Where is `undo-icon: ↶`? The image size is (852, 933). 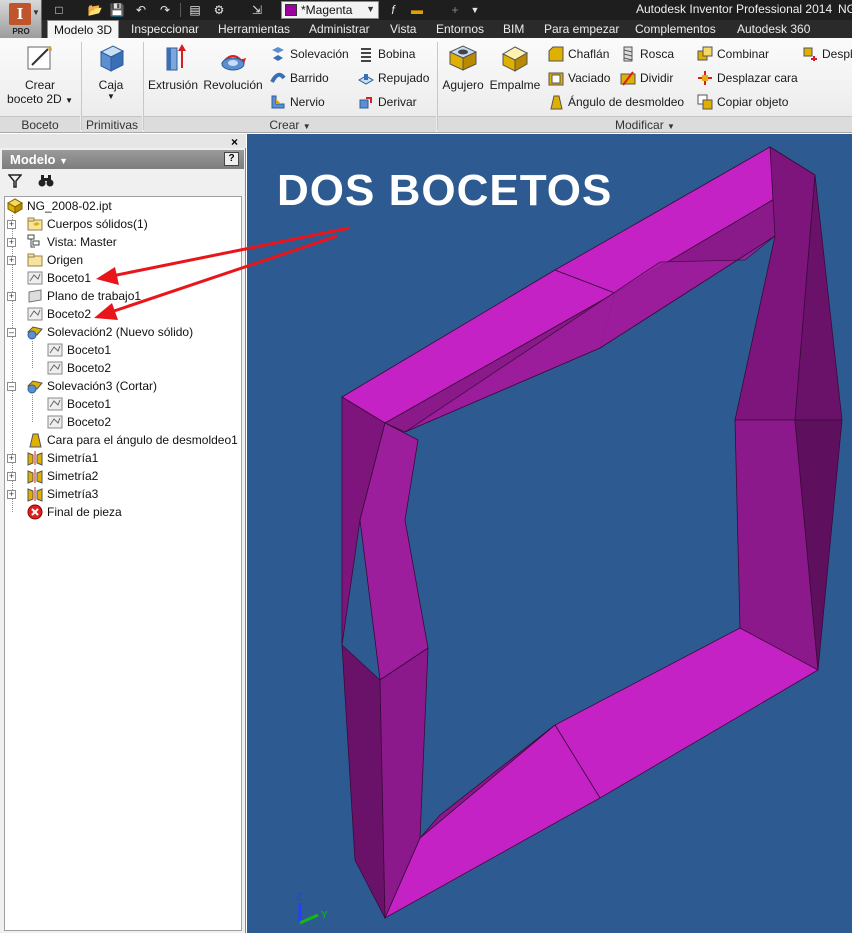 undo-icon: ↶ is located at coordinates (141, 10).